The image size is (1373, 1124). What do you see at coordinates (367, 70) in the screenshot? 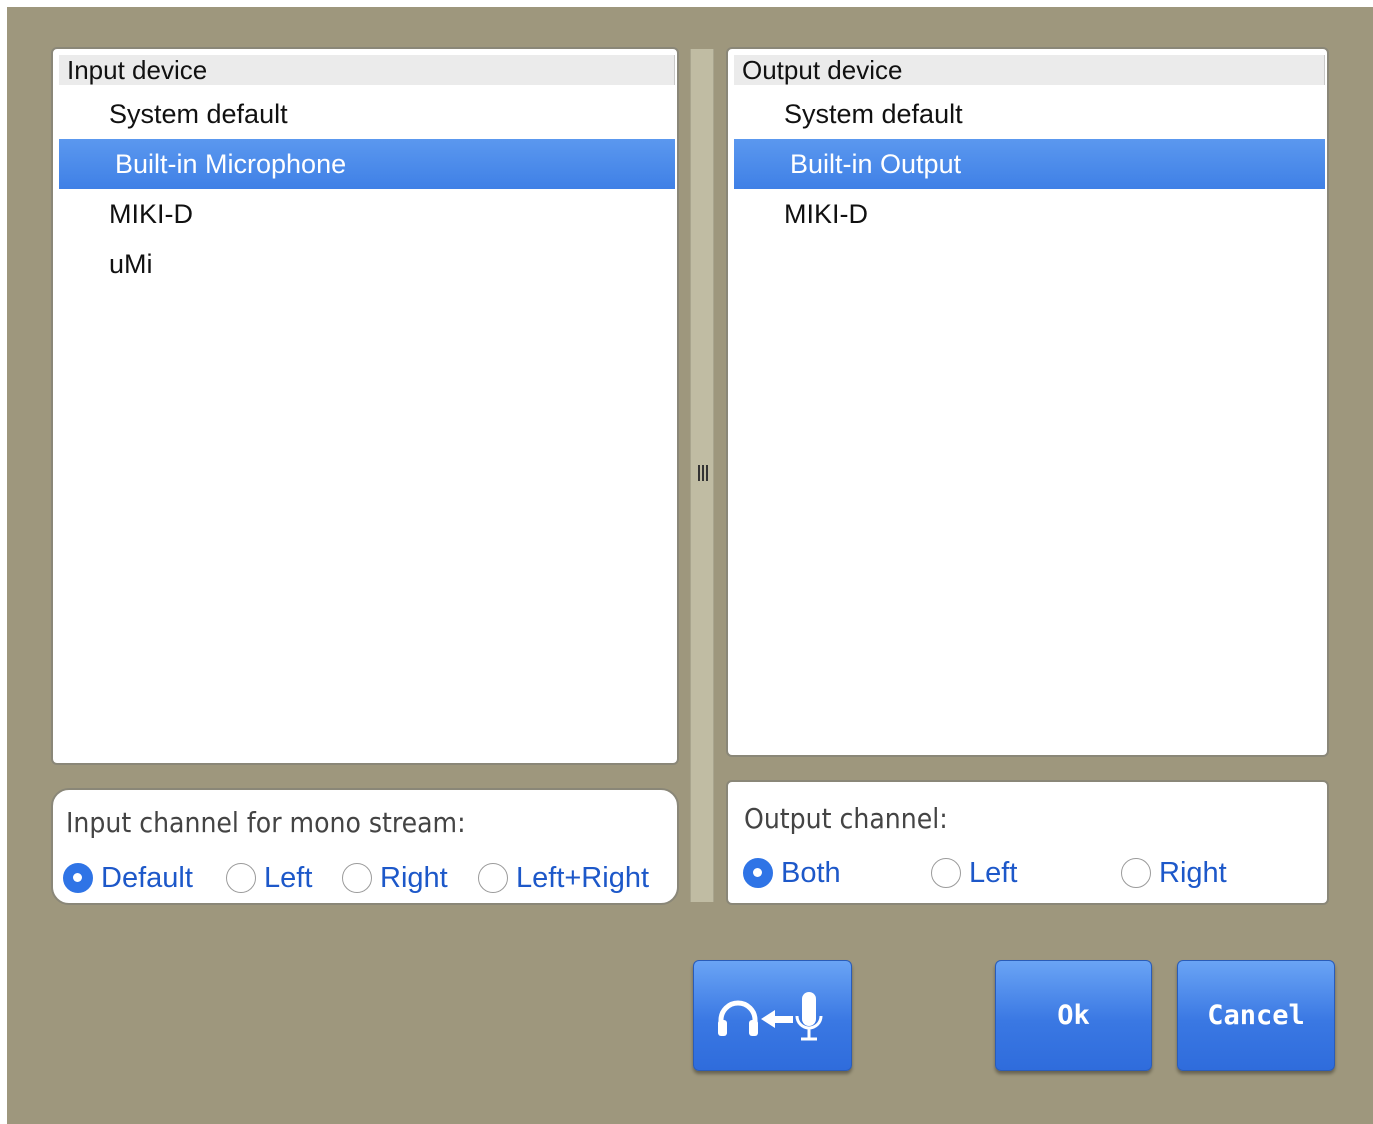
I see `input-device-header: Input device` at bounding box center [367, 70].